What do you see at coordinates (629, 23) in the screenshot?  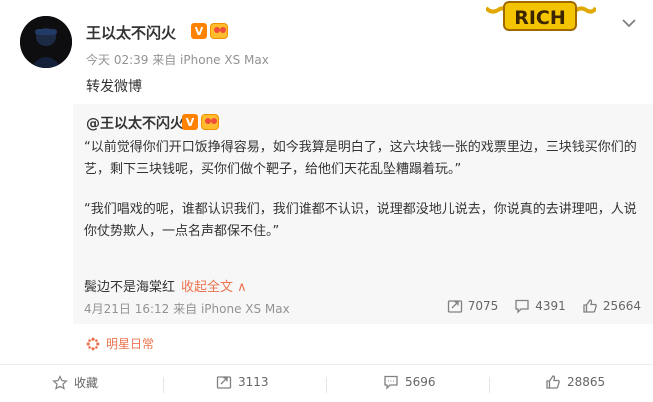 I see `chevron-down-icon` at bounding box center [629, 23].